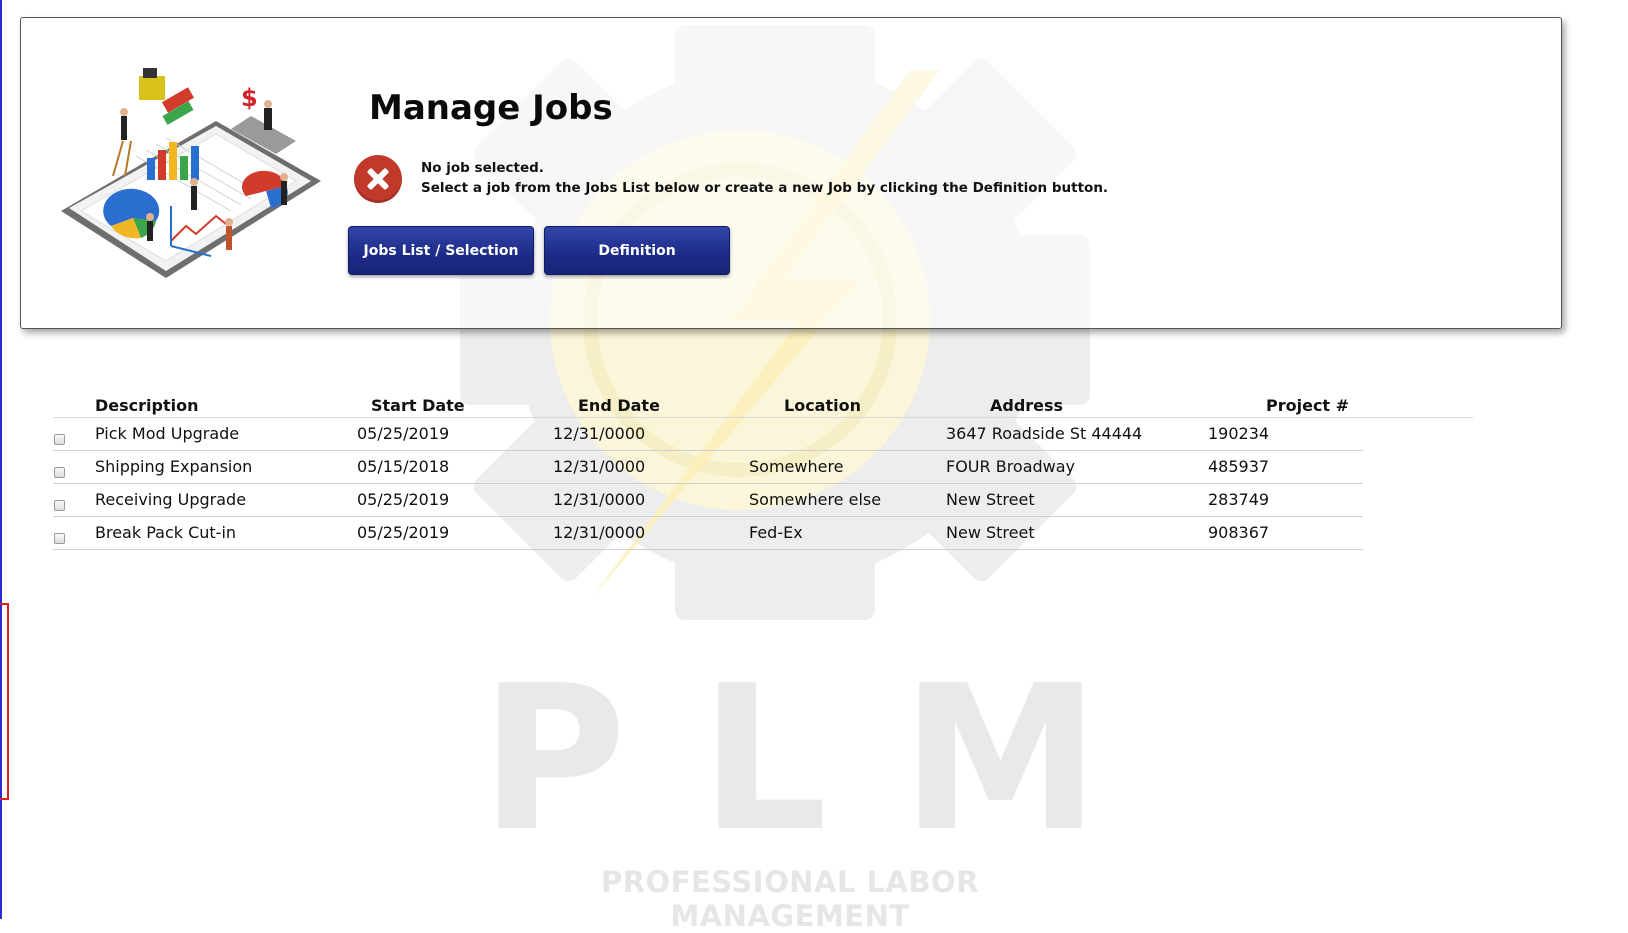 This screenshot has height=933, width=1628. What do you see at coordinates (1027, 405) in the screenshot?
I see `column-header-address: Address` at bounding box center [1027, 405].